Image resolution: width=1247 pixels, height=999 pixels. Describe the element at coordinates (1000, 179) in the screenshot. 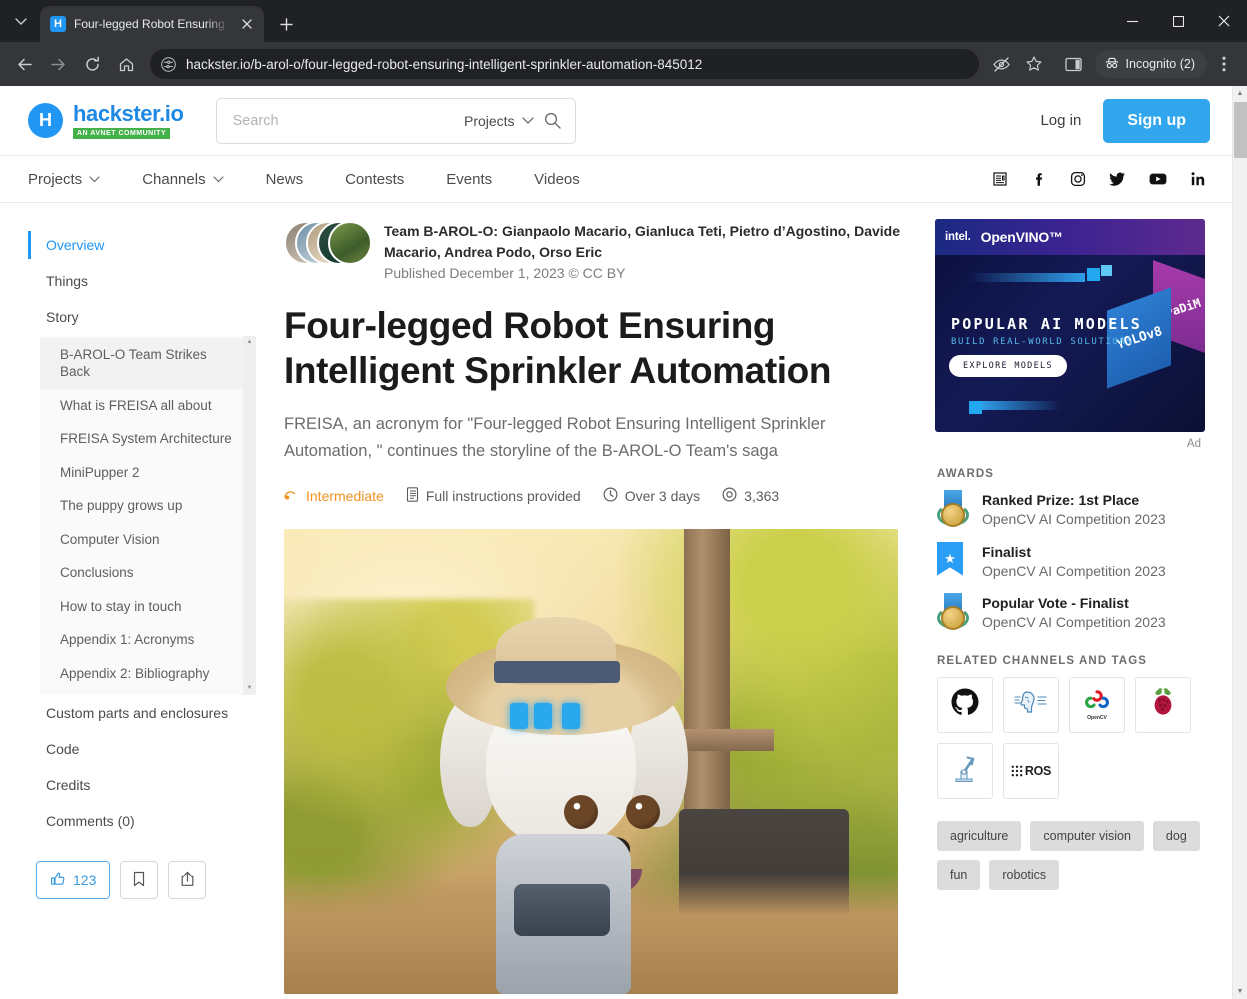

I see `news-icon` at that location.